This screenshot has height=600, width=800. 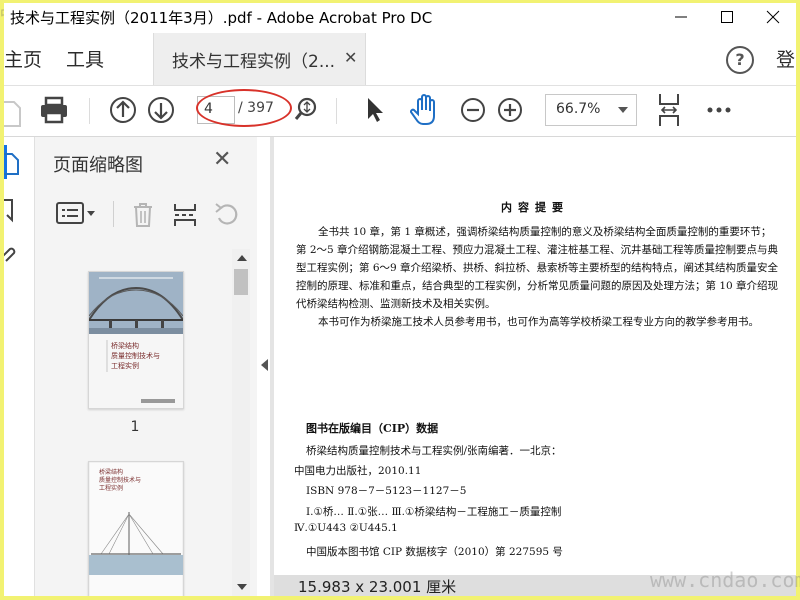 I want to click on collapse-panel-icon, so click(x=264, y=365).